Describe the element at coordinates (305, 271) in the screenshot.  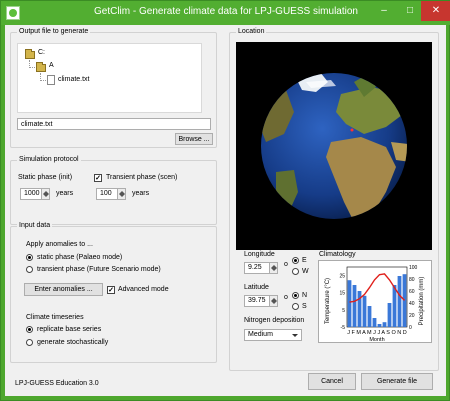
I see `longitude-west-label: W` at that location.